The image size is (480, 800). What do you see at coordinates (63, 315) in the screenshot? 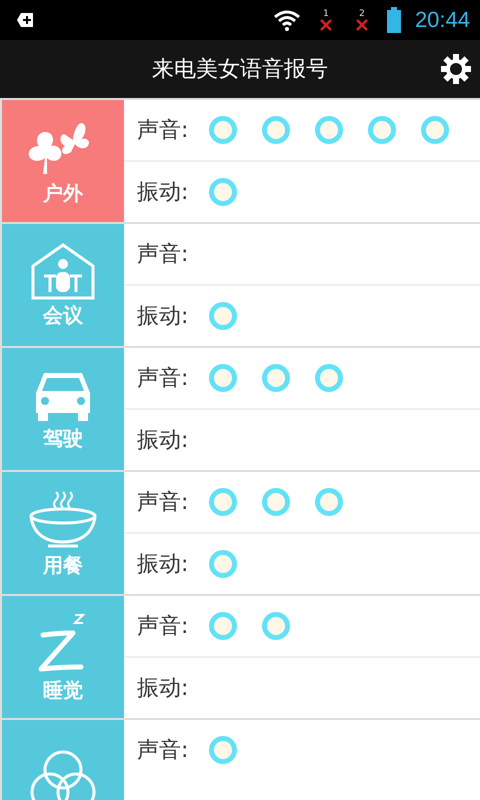
I see `mode-name: 会议` at bounding box center [63, 315].